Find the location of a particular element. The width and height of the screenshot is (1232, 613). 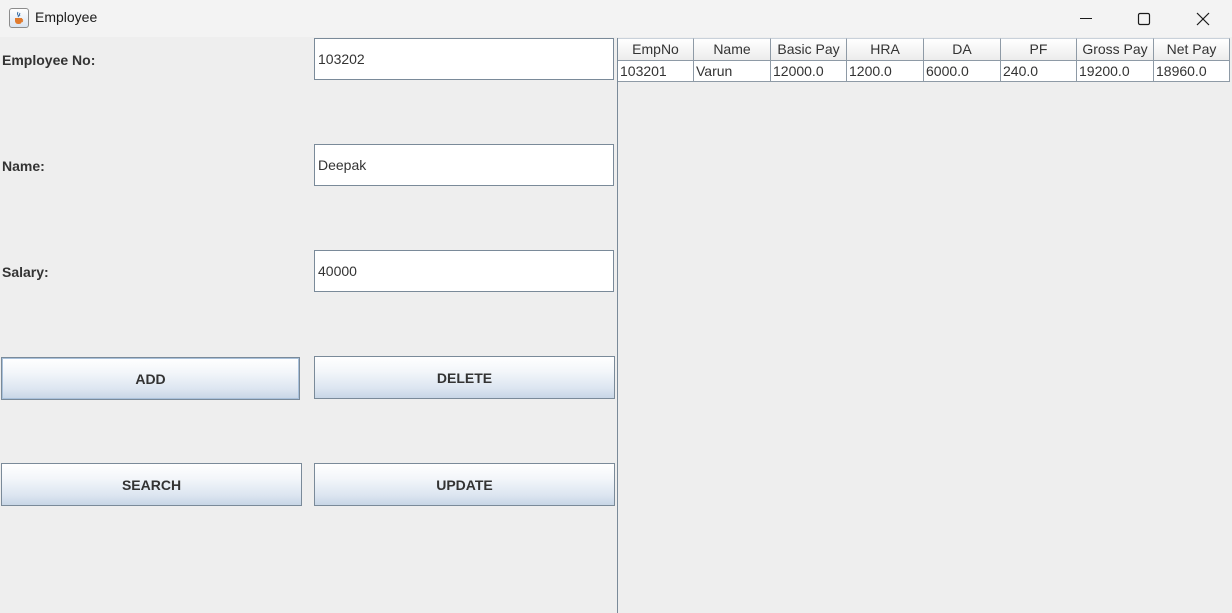

salary-label: Salary: is located at coordinates (25, 272).